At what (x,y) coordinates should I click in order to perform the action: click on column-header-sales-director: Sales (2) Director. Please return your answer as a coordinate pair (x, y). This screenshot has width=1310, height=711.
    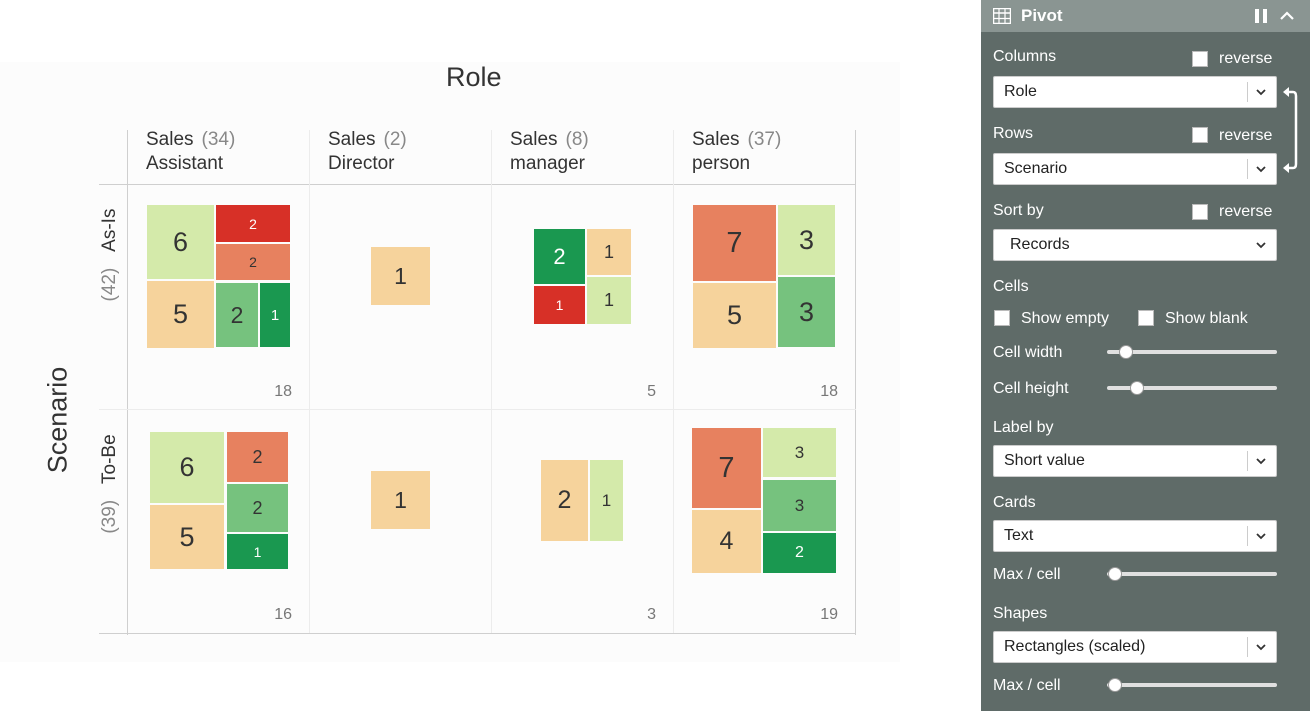
    Looking at the image, I should click on (367, 152).